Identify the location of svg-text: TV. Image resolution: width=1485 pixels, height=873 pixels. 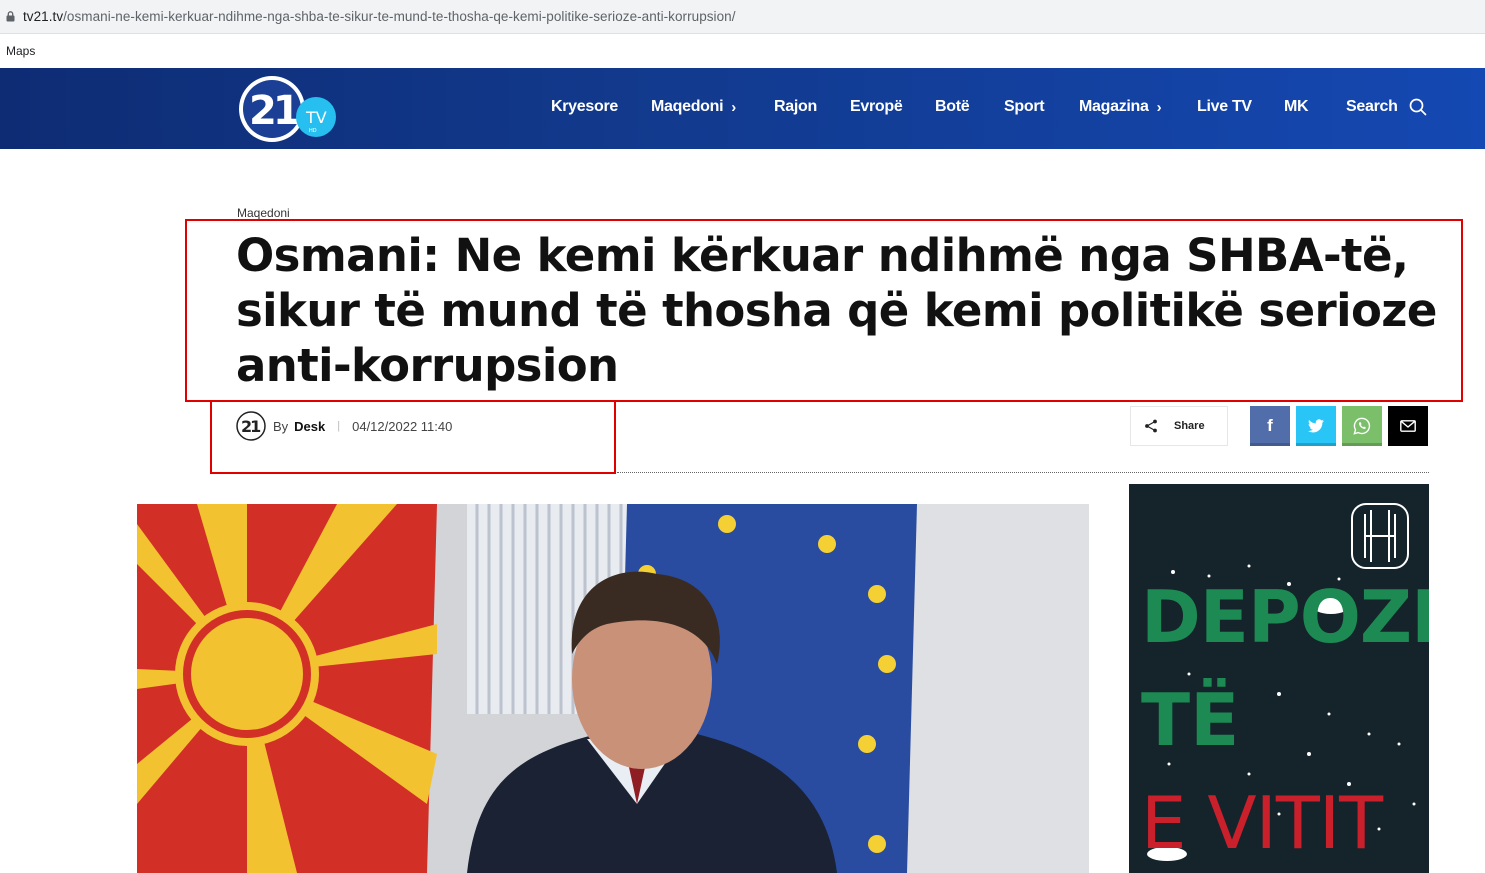
(316, 117).